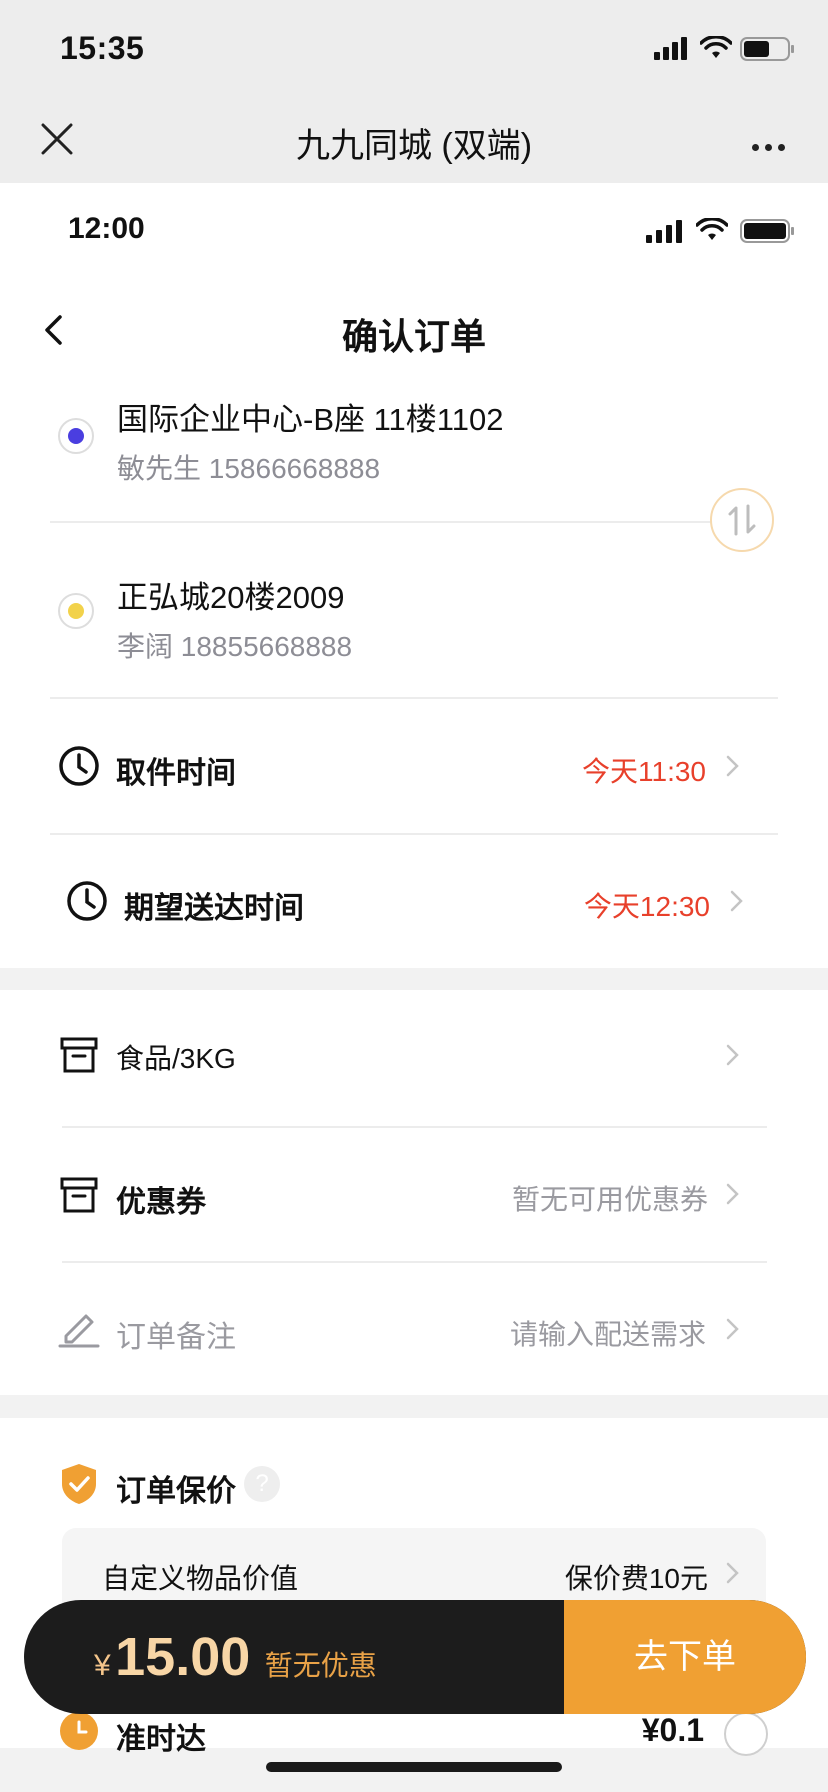  Describe the element at coordinates (771, 147) in the screenshot. I see `more-options-icon` at that location.